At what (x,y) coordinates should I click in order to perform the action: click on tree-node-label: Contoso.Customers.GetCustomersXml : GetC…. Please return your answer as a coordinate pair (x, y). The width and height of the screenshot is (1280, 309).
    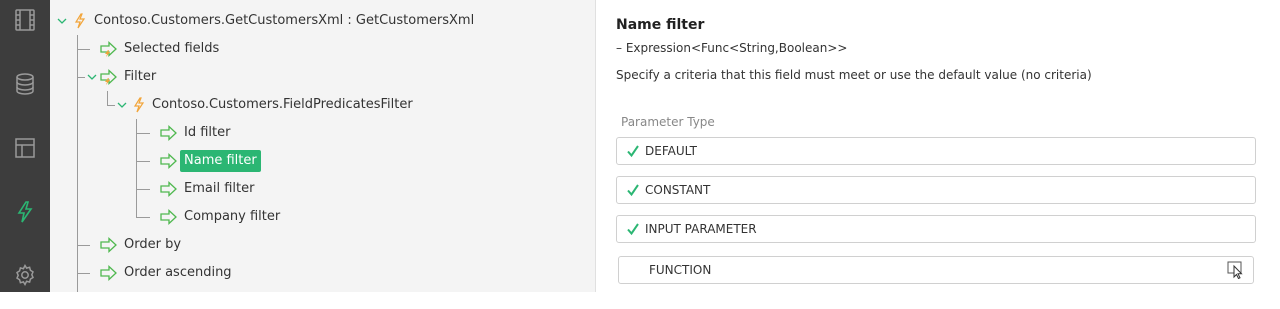
    Looking at the image, I should click on (284, 20).